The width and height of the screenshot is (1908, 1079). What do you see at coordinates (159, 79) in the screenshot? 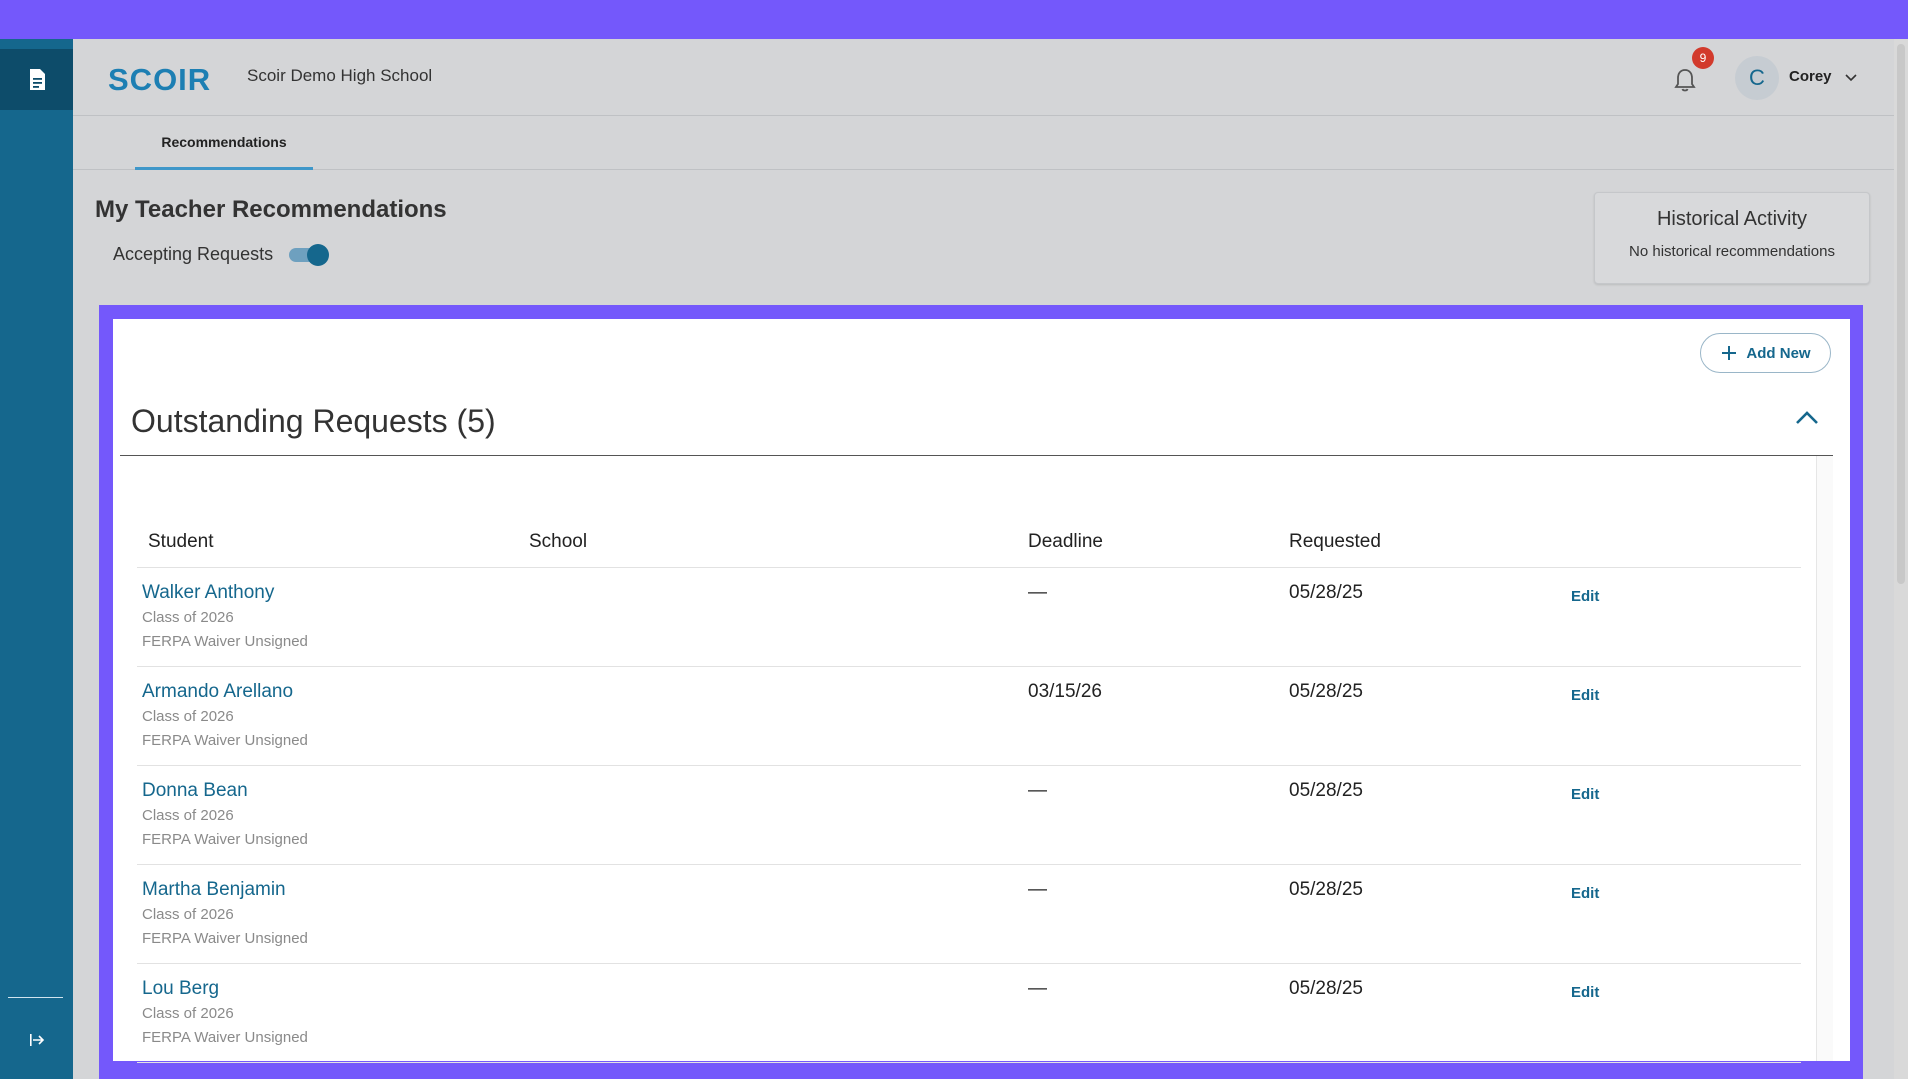
I see `svg-text: SCOIR` at bounding box center [159, 79].